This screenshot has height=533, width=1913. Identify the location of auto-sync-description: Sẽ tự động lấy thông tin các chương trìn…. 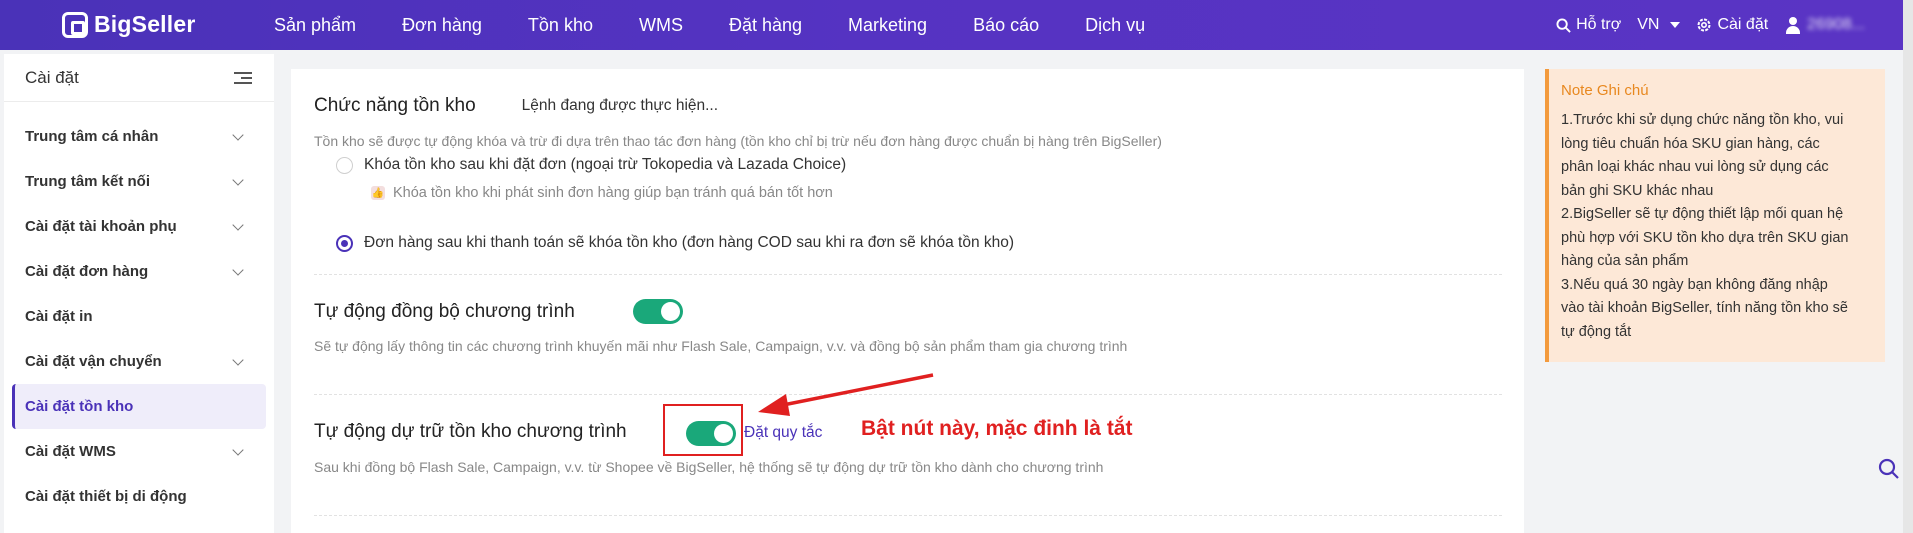
(721, 346).